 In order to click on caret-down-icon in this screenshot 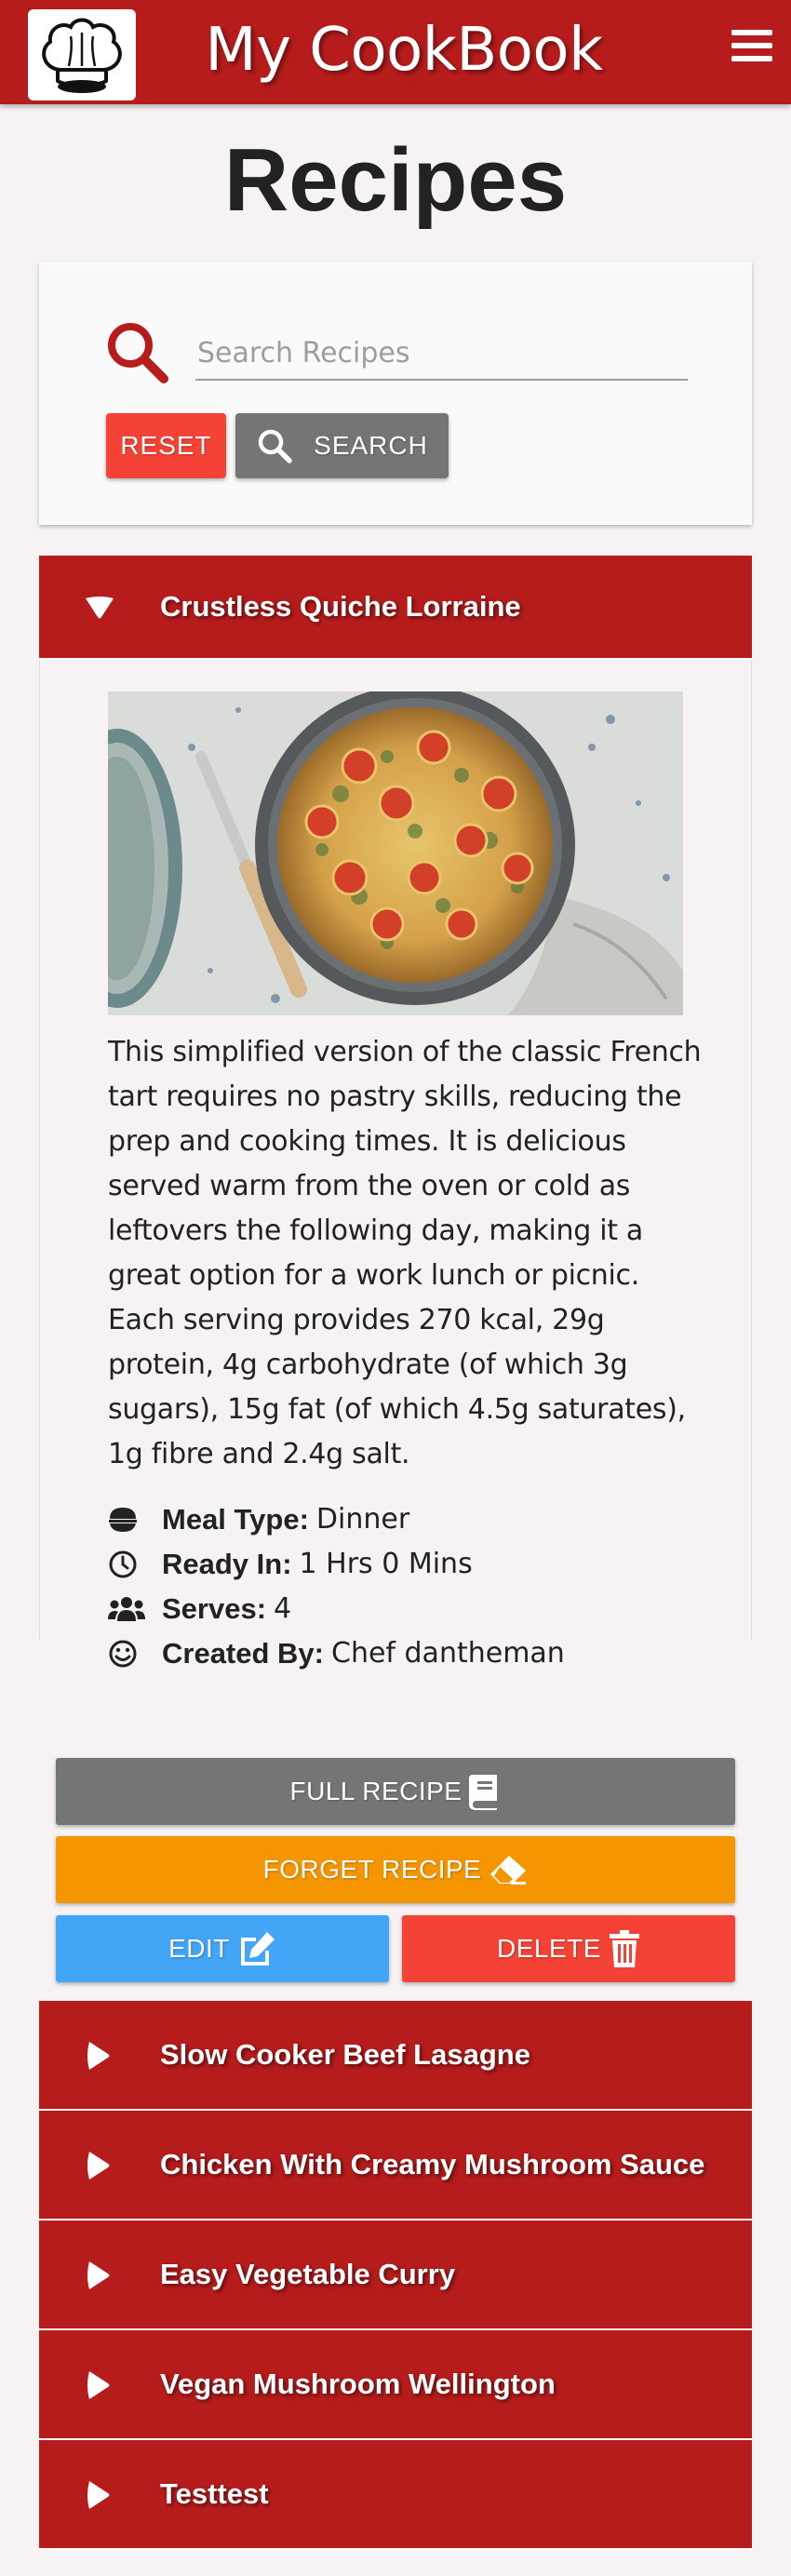, I will do `click(100, 608)`.